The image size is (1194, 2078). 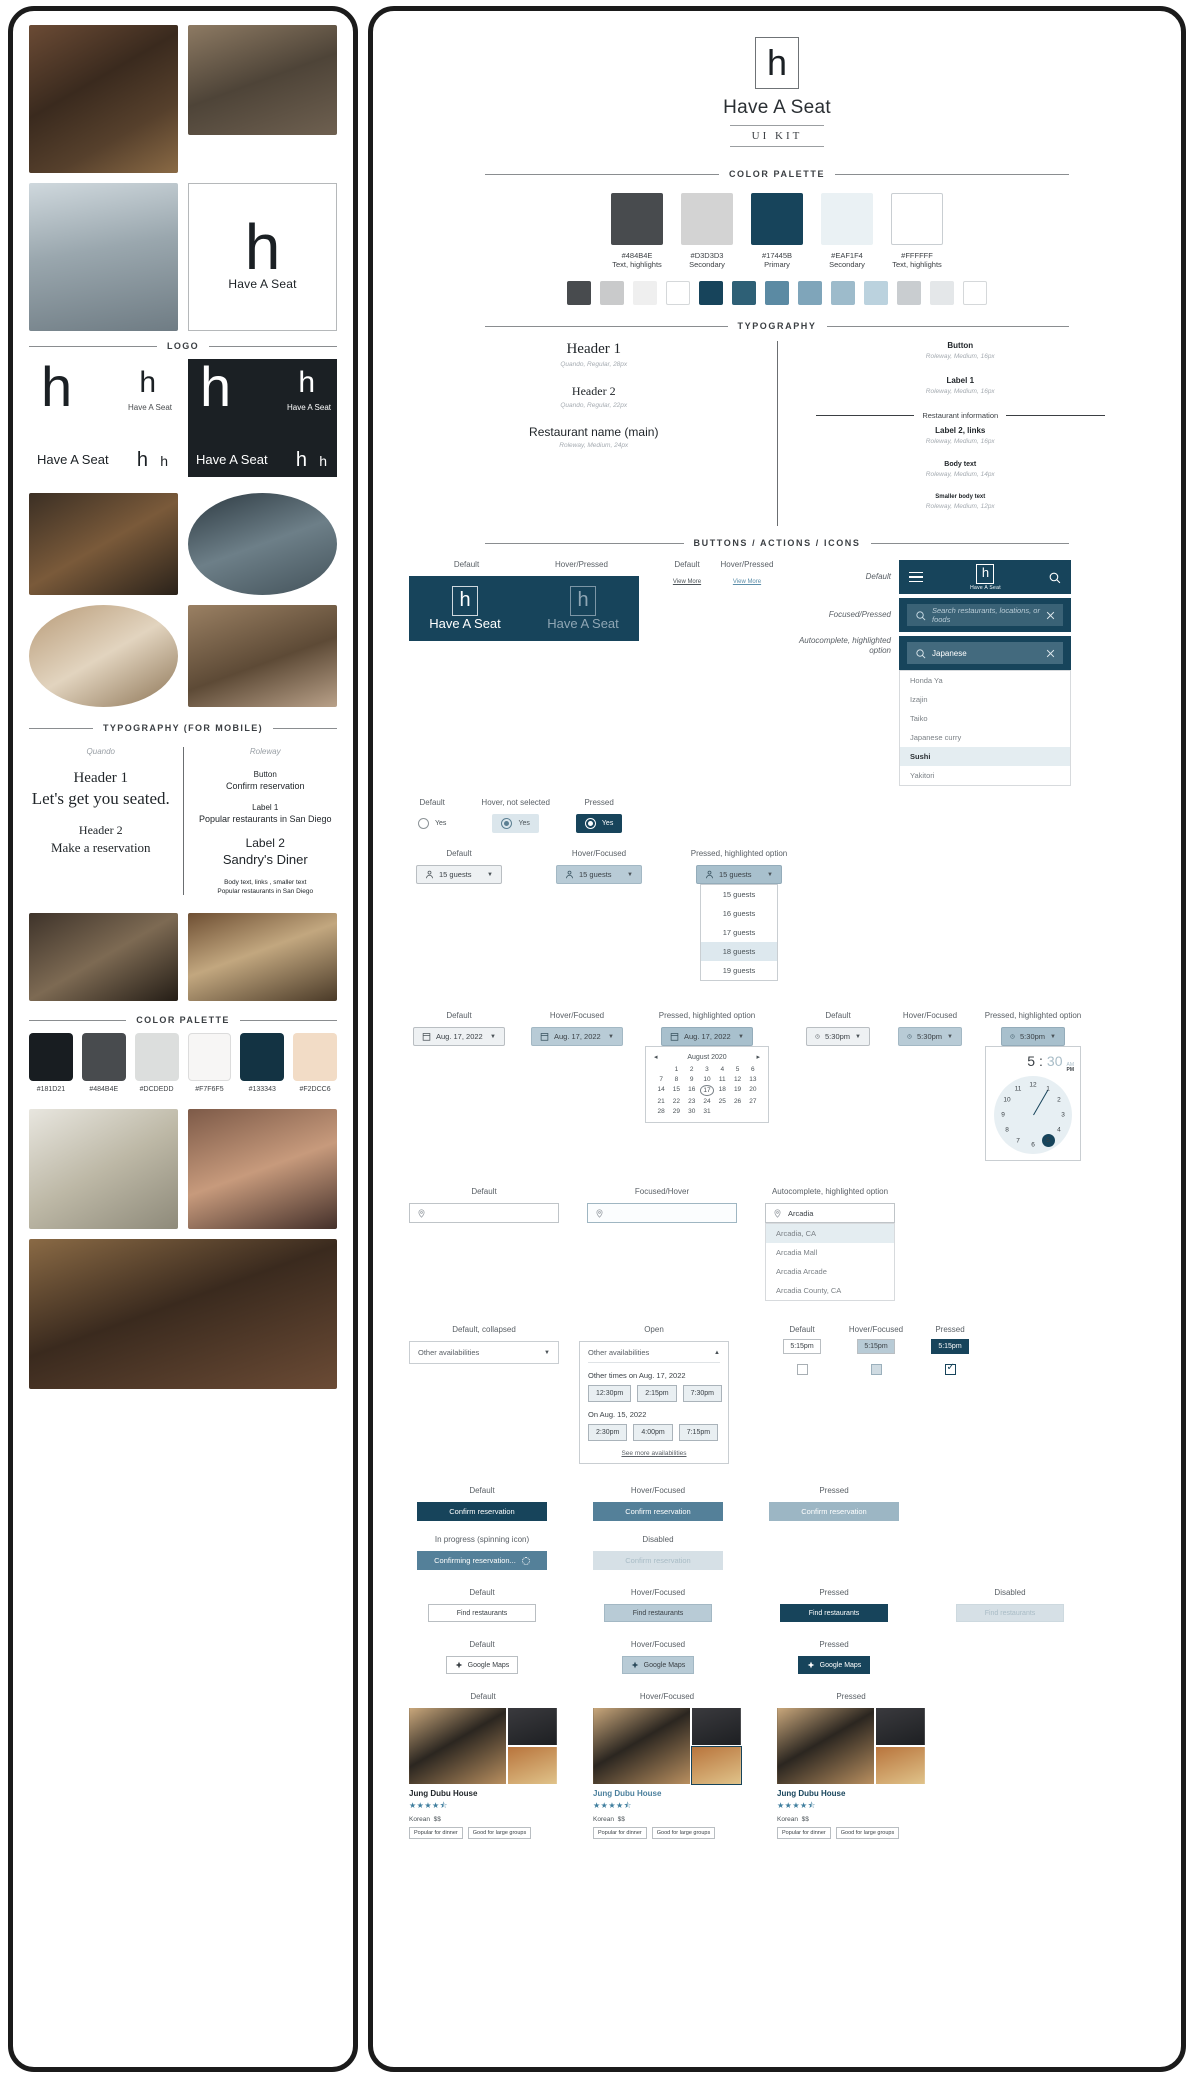 What do you see at coordinates (484, 1352) in the screenshot?
I see `availability-accordion-collapsed: Other availabilities ▼` at bounding box center [484, 1352].